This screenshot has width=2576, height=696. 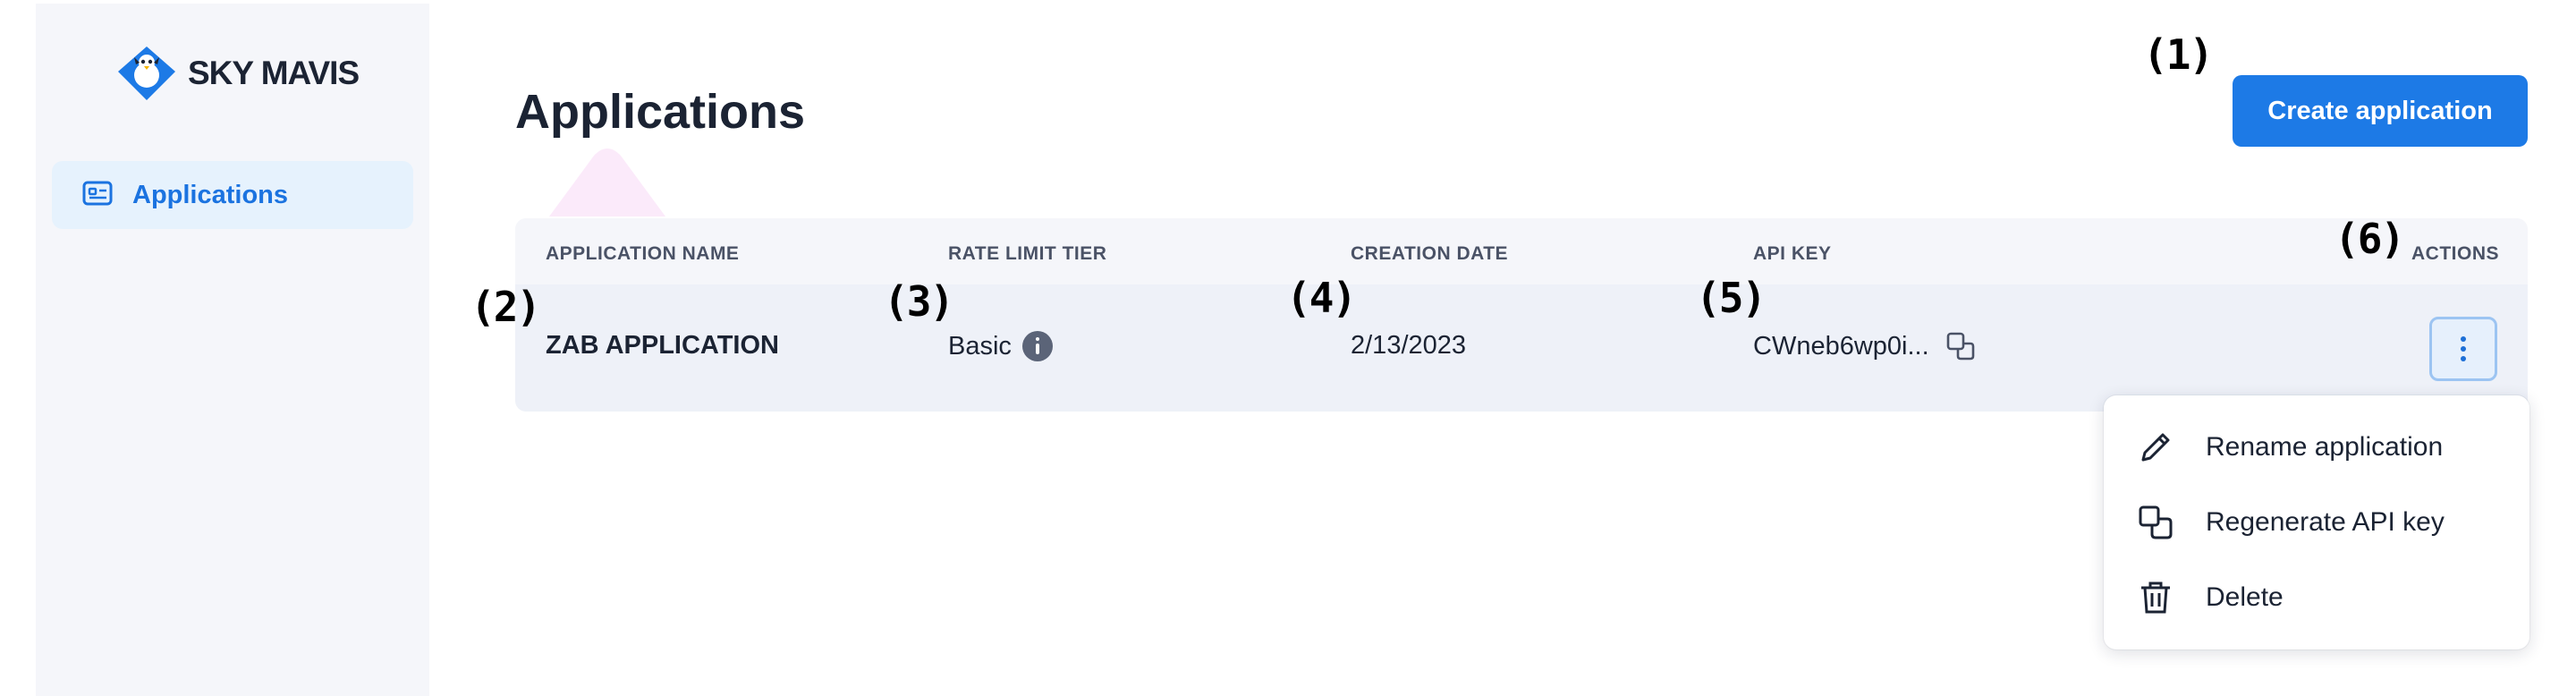 I want to click on menu-item-label: Delete, so click(x=2245, y=597).